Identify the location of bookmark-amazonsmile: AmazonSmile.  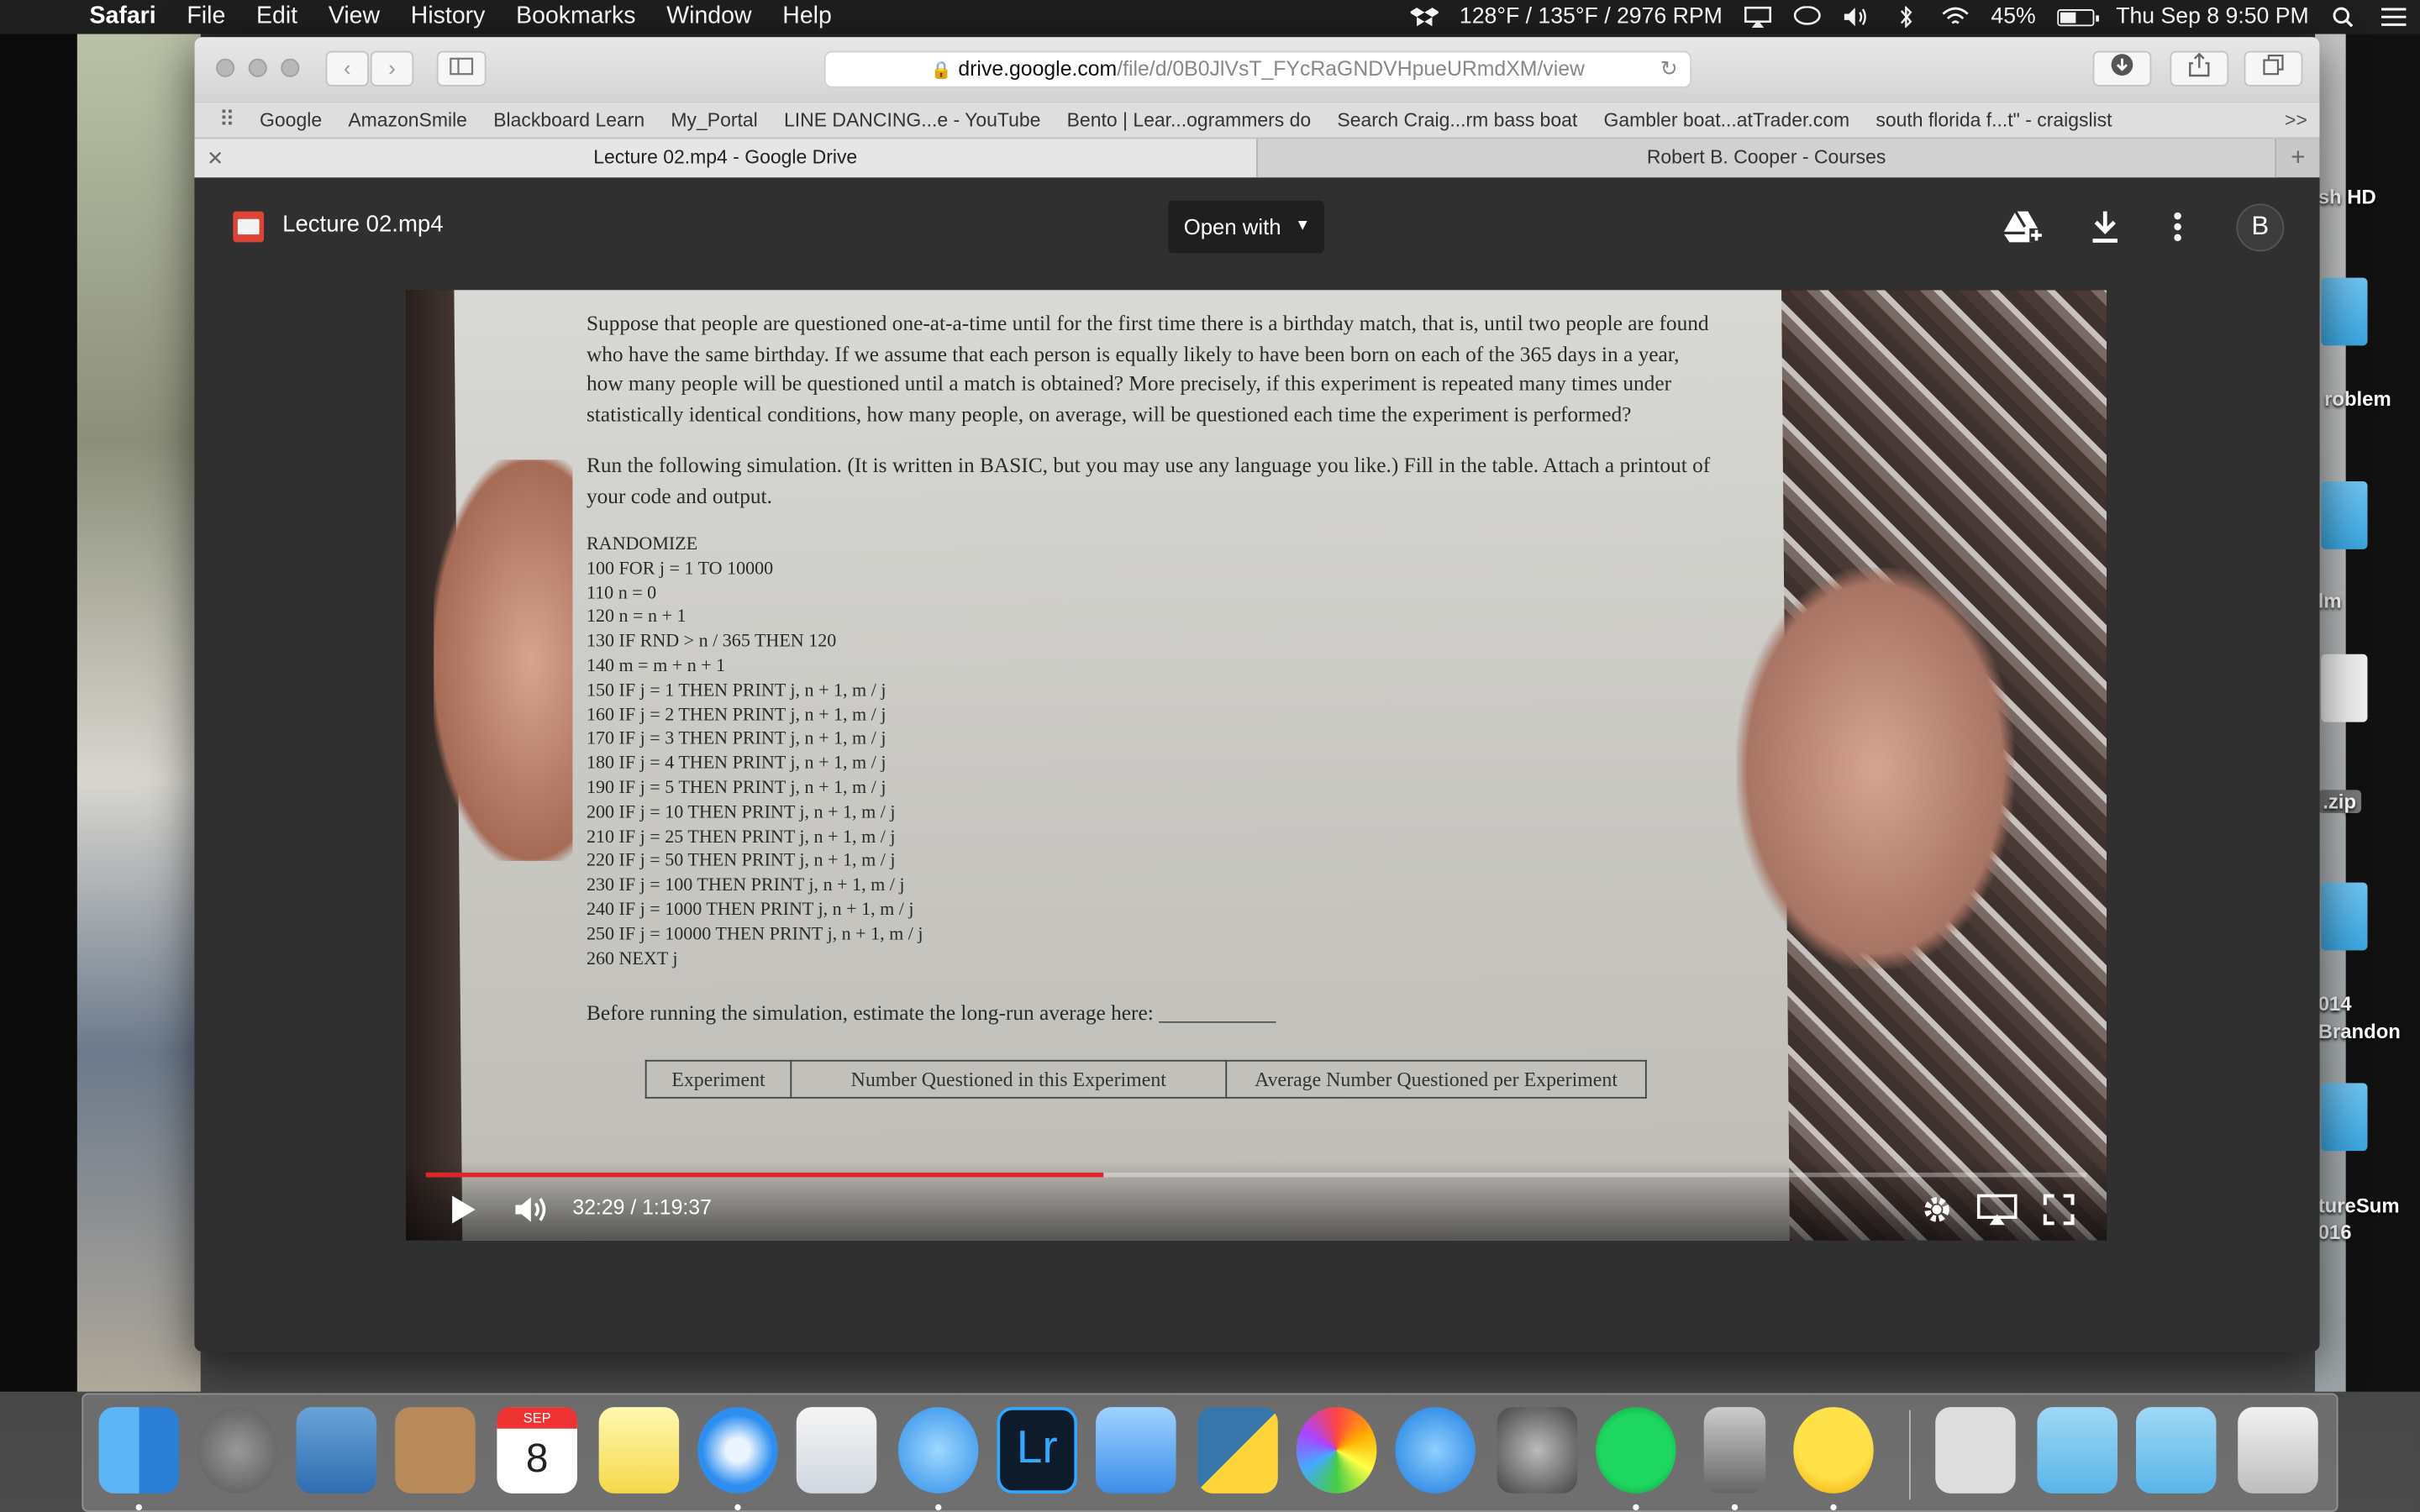
(407, 119).